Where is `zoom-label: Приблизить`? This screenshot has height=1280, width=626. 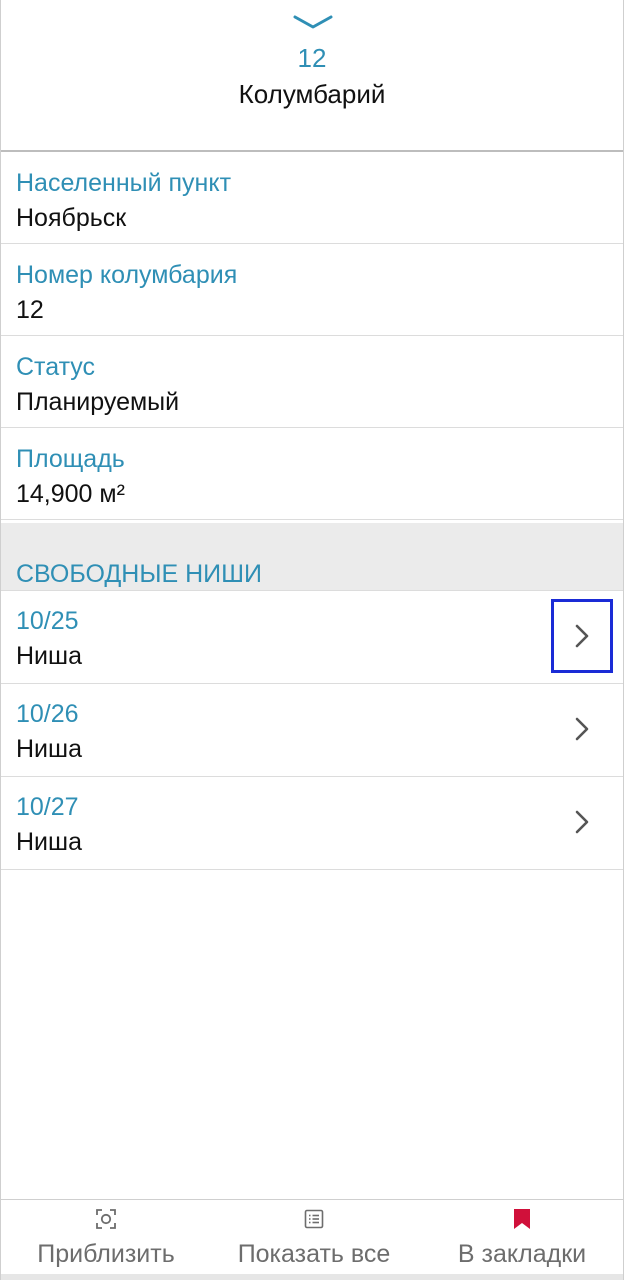
zoom-label: Приблизить is located at coordinates (106, 1254).